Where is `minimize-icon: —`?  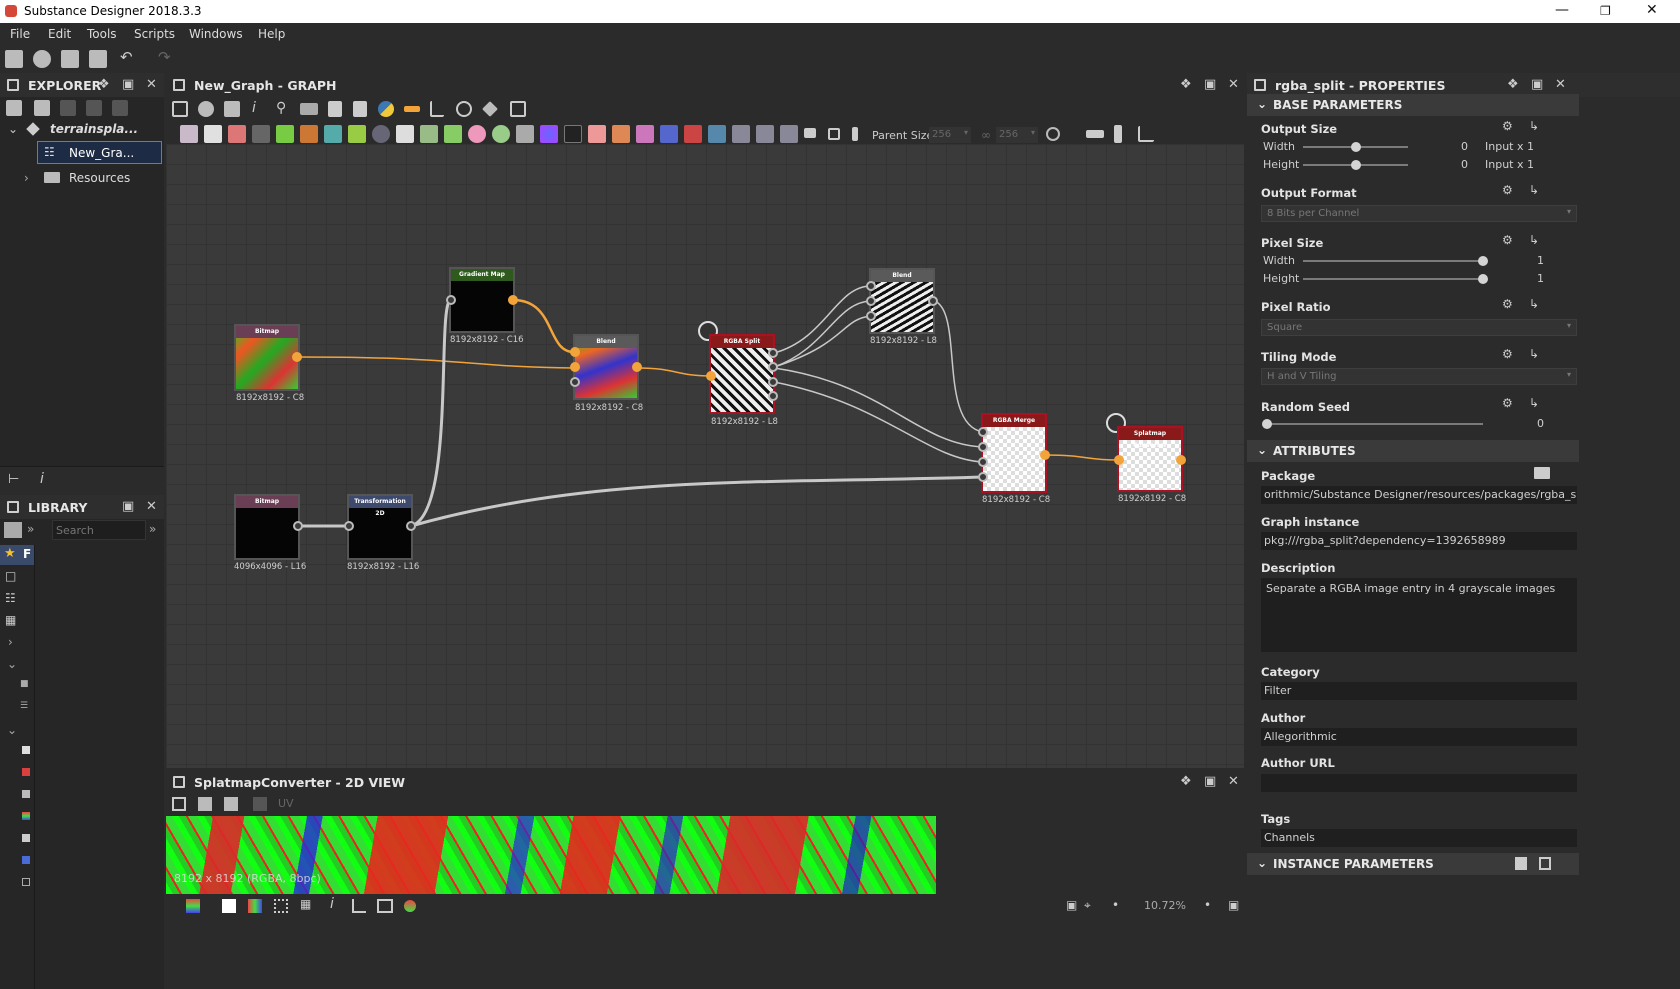
minimize-icon: — is located at coordinates (1562, 10).